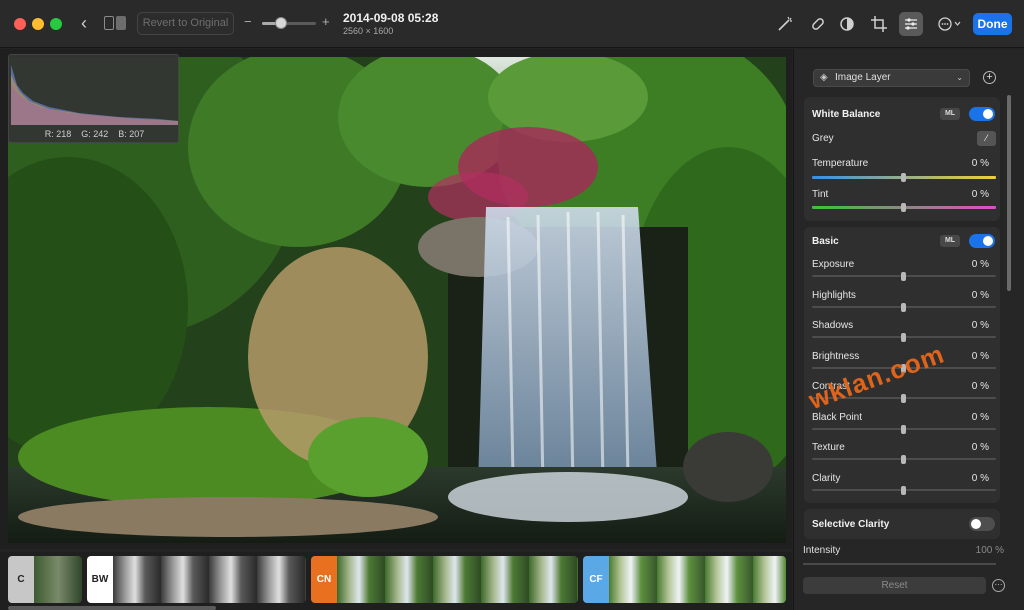  What do you see at coordinates (326, 21) in the screenshot?
I see `zoom-in-button: +` at bounding box center [326, 21].